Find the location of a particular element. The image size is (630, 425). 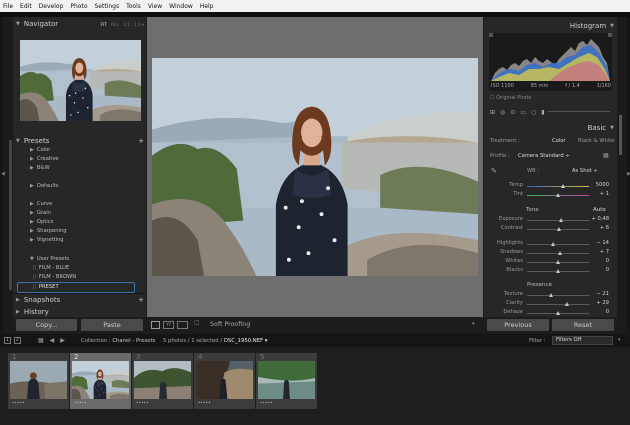

page-2-button: 2 is located at coordinates (17, 340).